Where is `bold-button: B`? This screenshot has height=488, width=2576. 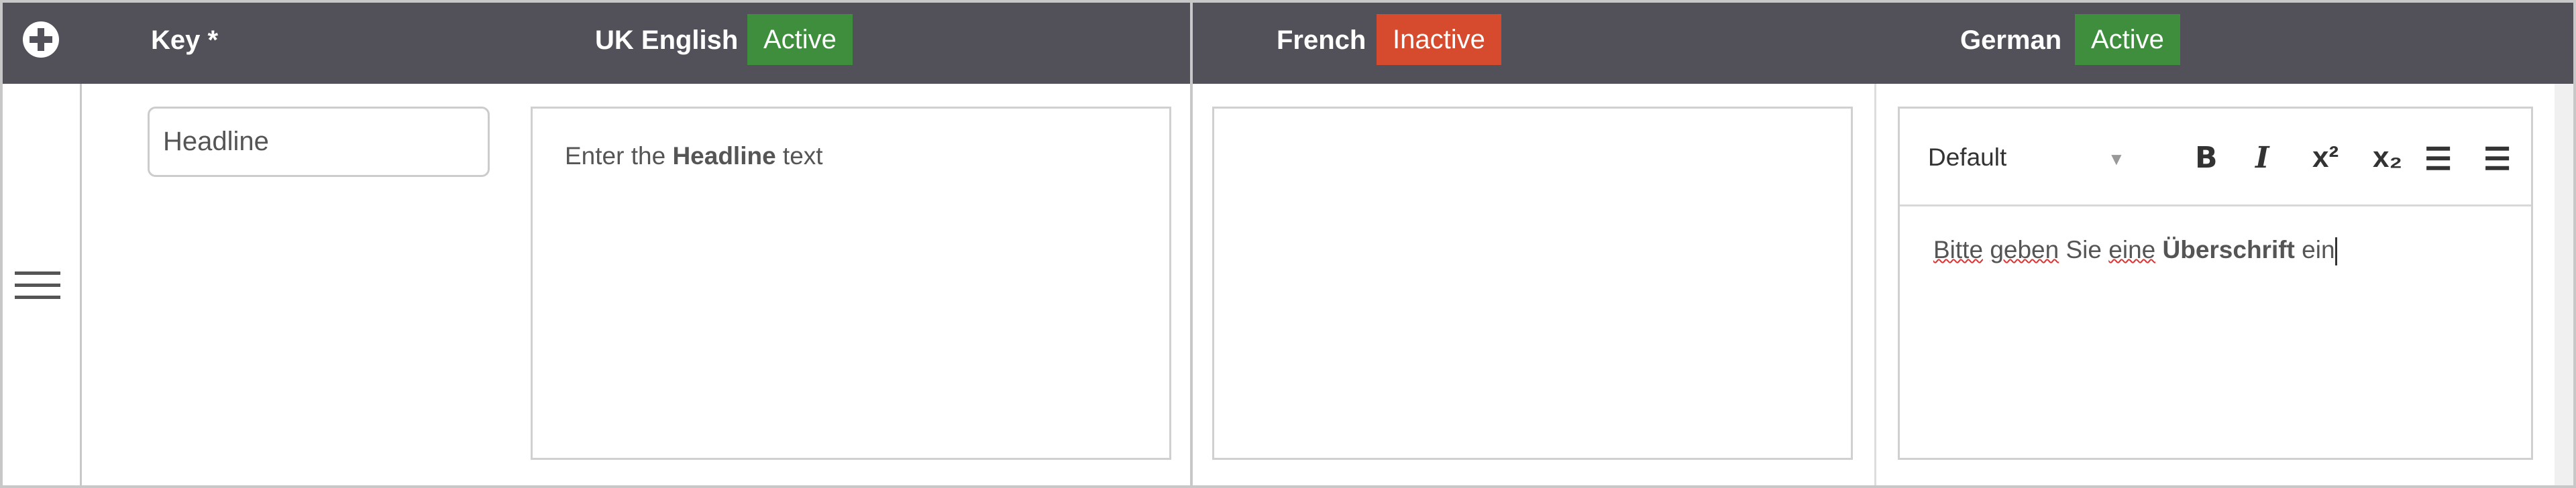 bold-button: B is located at coordinates (2206, 158).